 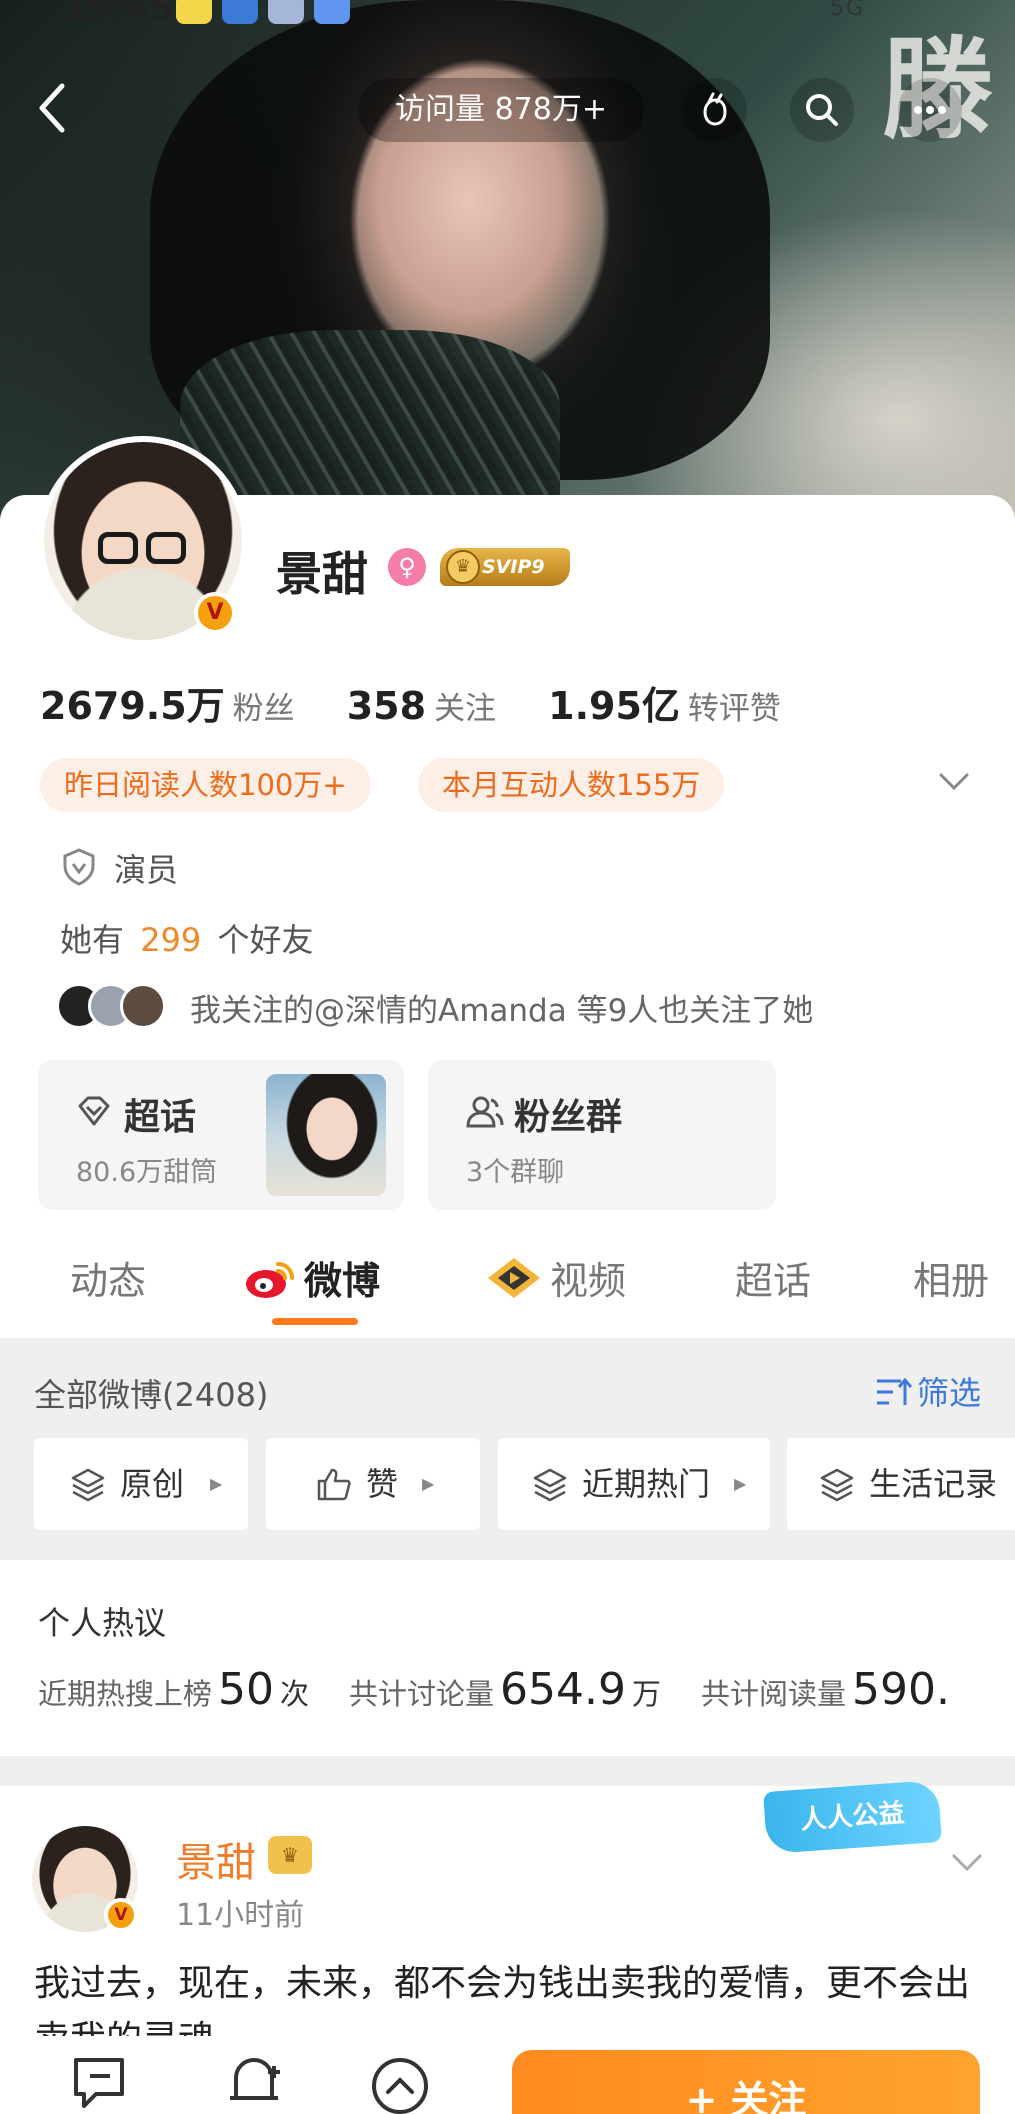 I want to click on follow-button: + 关注, so click(x=746, y=2082).